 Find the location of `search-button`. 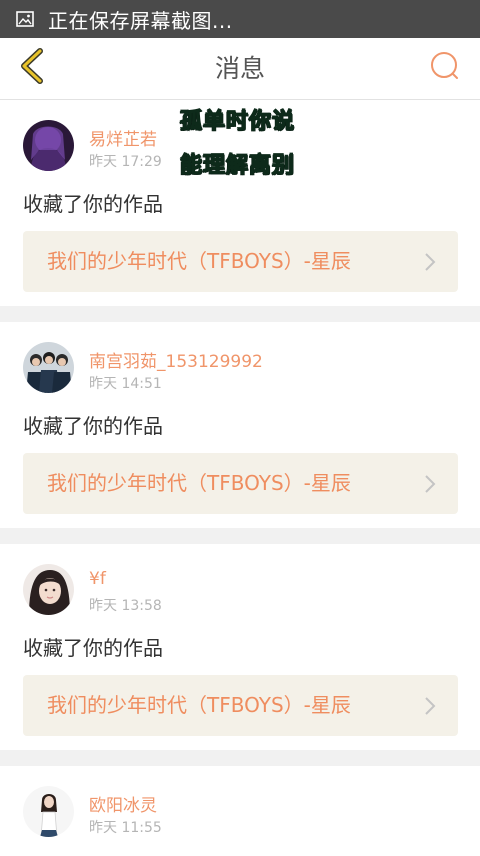

search-button is located at coordinates (445, 68).